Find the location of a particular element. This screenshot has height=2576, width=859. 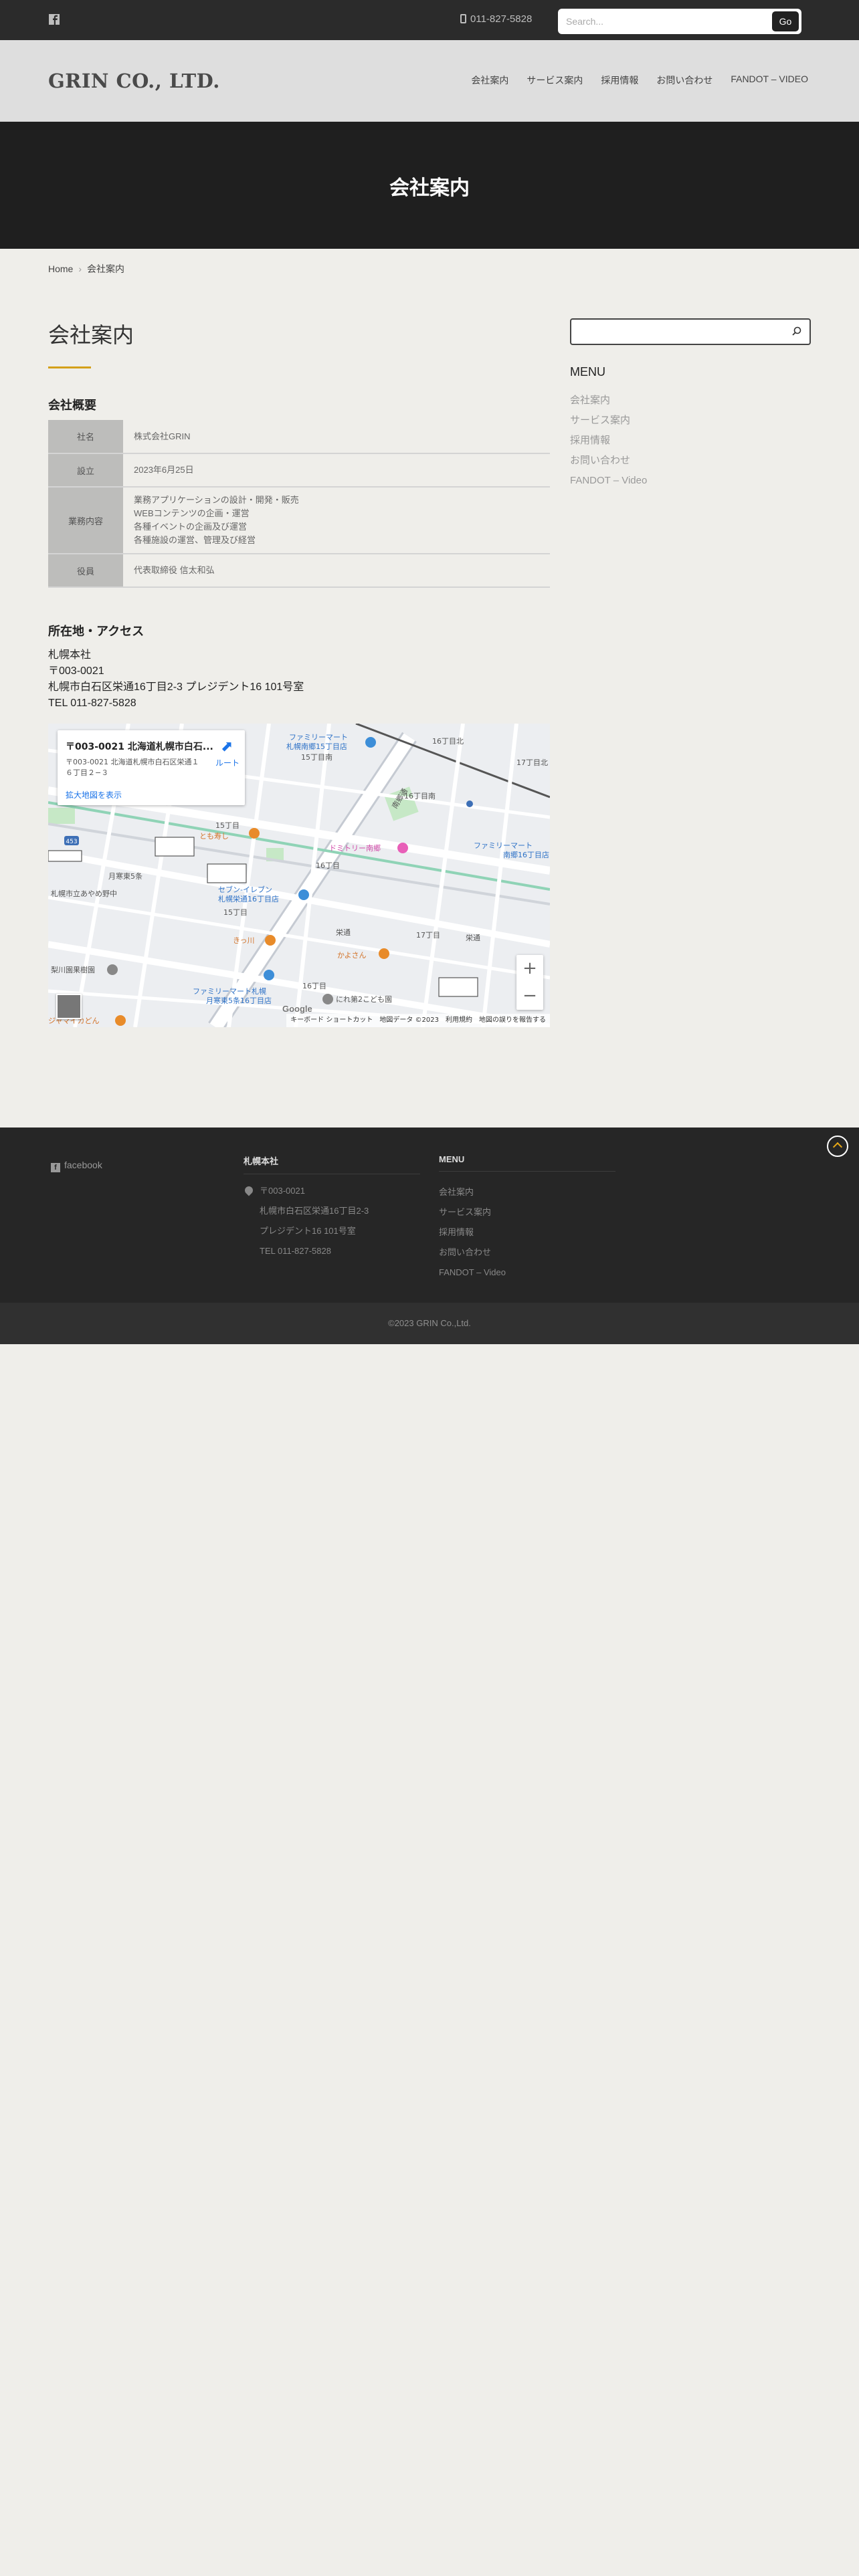

page-title: 会社案内 is located at coordinates (91, 335).